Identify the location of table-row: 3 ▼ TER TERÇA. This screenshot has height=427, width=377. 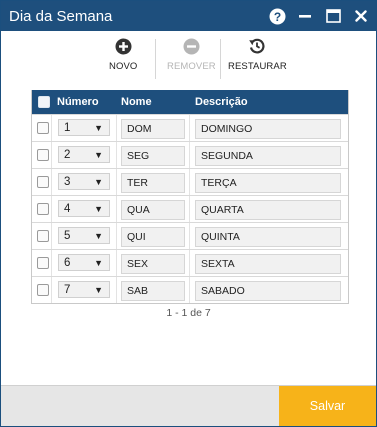
(190, 181).